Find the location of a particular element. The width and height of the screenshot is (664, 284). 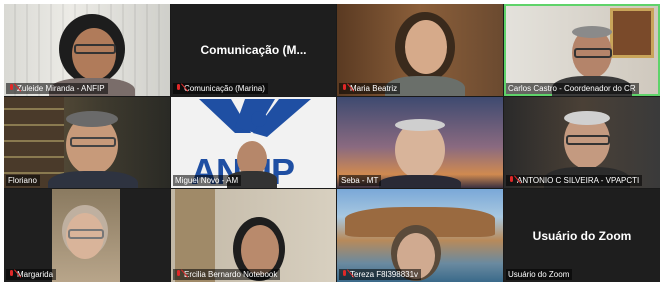

participant-tile: Usuário do Zoom Usuário do Zoom is located at coordinates (582, 235).